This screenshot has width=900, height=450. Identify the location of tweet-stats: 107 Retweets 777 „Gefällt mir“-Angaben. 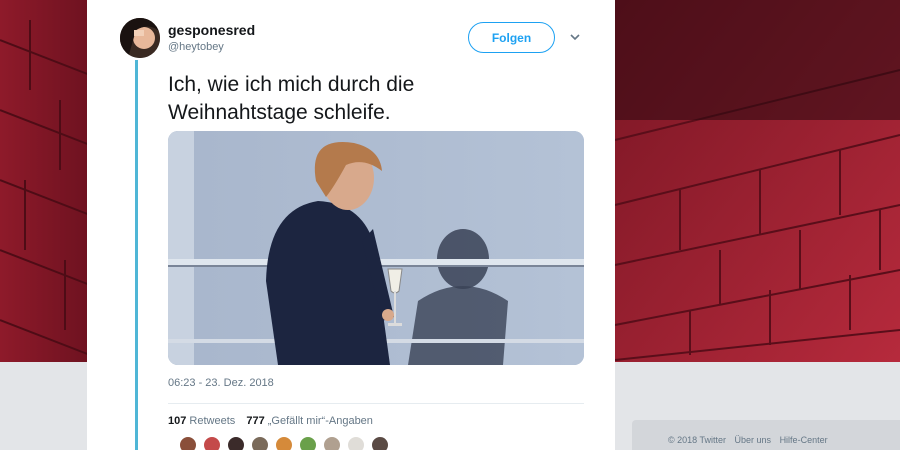
(274, 421).